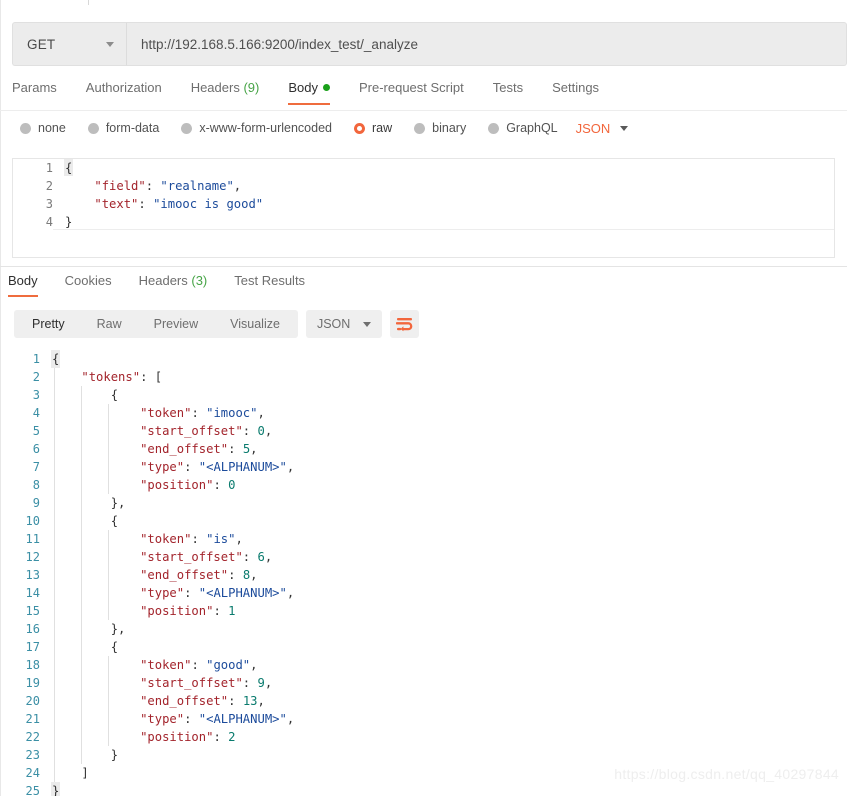 The width and height of the screenshot is (847, 796). What do you see at coordinates (32, 611) in the screenshot?
I see `line-number: 15` at bounding box center [32, 611].